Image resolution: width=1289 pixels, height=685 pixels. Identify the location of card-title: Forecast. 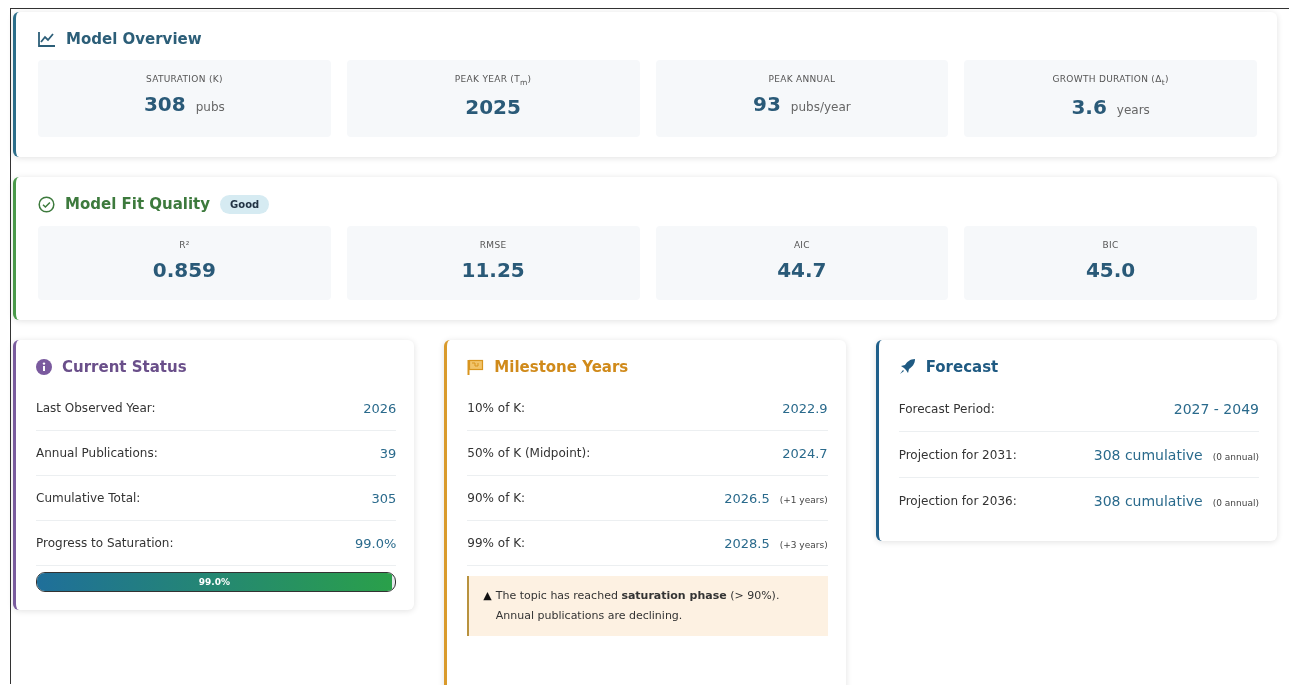
(962, 366).